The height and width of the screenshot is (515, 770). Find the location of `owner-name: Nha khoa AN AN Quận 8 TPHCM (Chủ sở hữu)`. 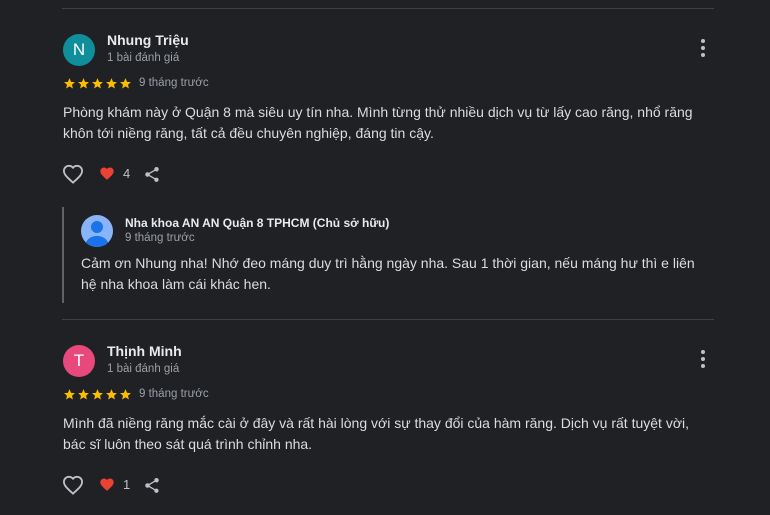

owner-name: Nha khoa AN AN Quận 8 TPHCM (Chủ sở hữu) is located at coordinates (257, 223).